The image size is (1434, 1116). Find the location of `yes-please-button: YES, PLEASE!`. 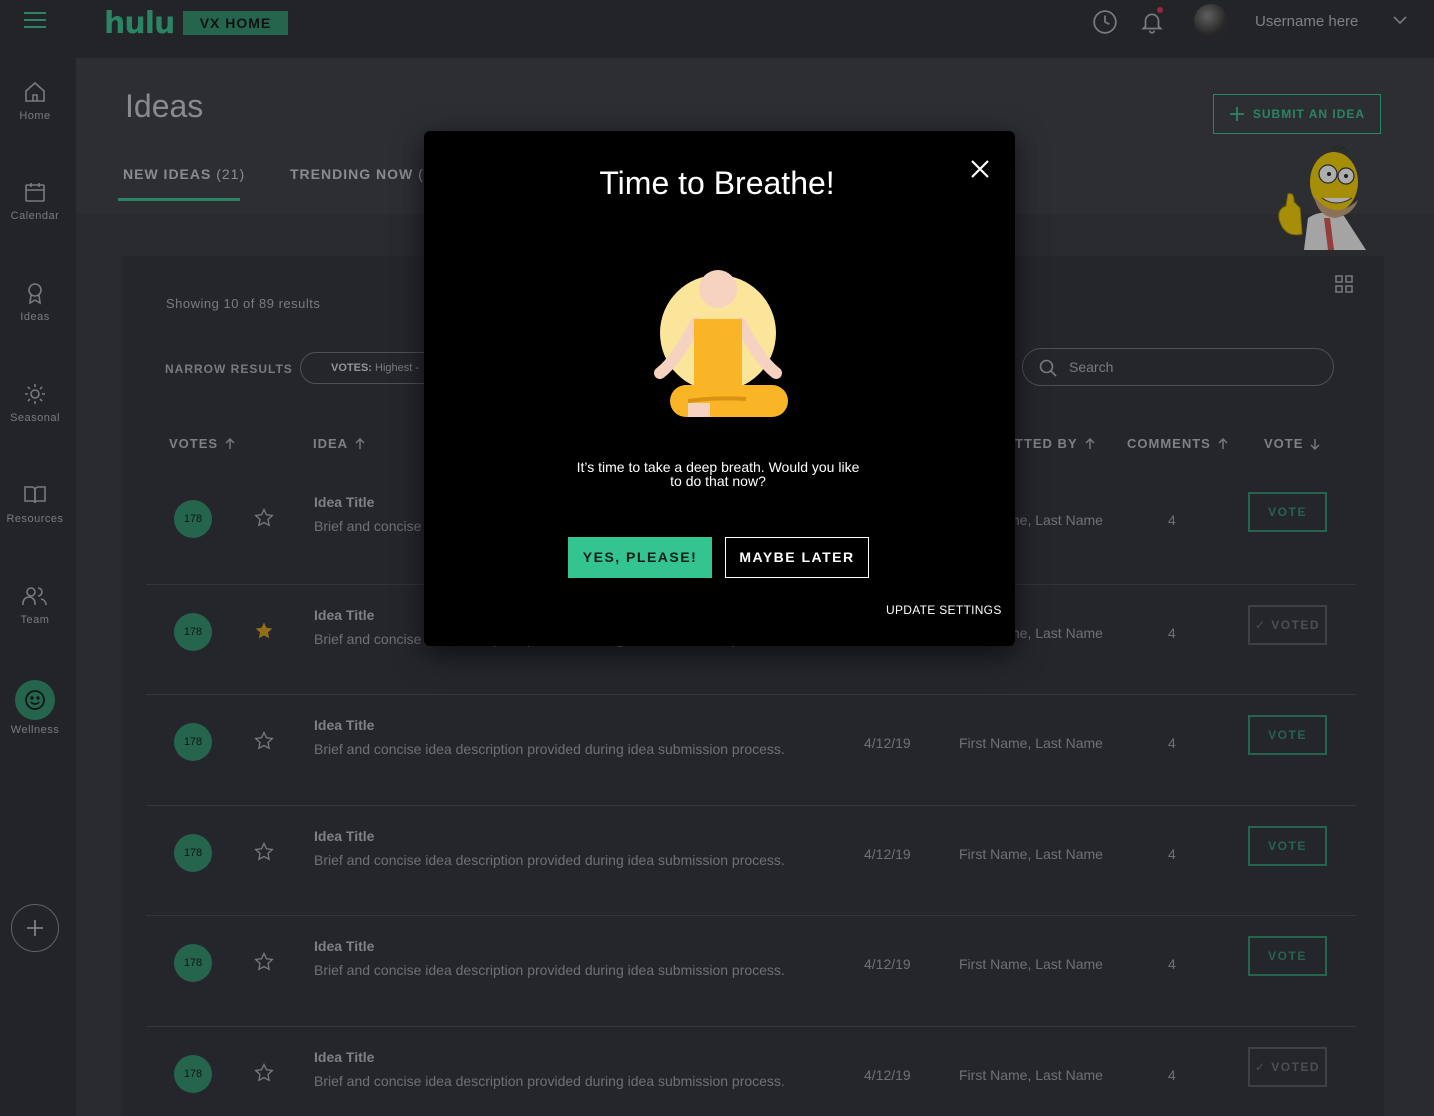

yes-please-button: YES, PLEASE! is located at coordinates (640, 557).